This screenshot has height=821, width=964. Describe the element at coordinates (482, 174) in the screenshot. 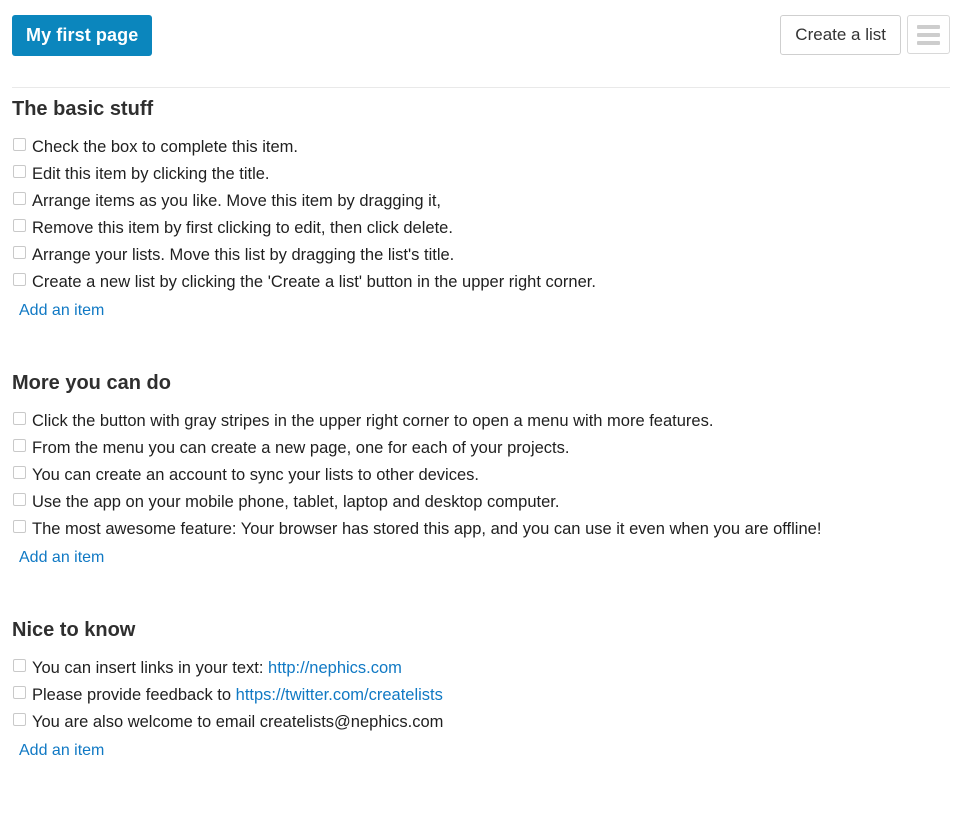

I see `list-item: Edit this item by clicking the title.` at that location.